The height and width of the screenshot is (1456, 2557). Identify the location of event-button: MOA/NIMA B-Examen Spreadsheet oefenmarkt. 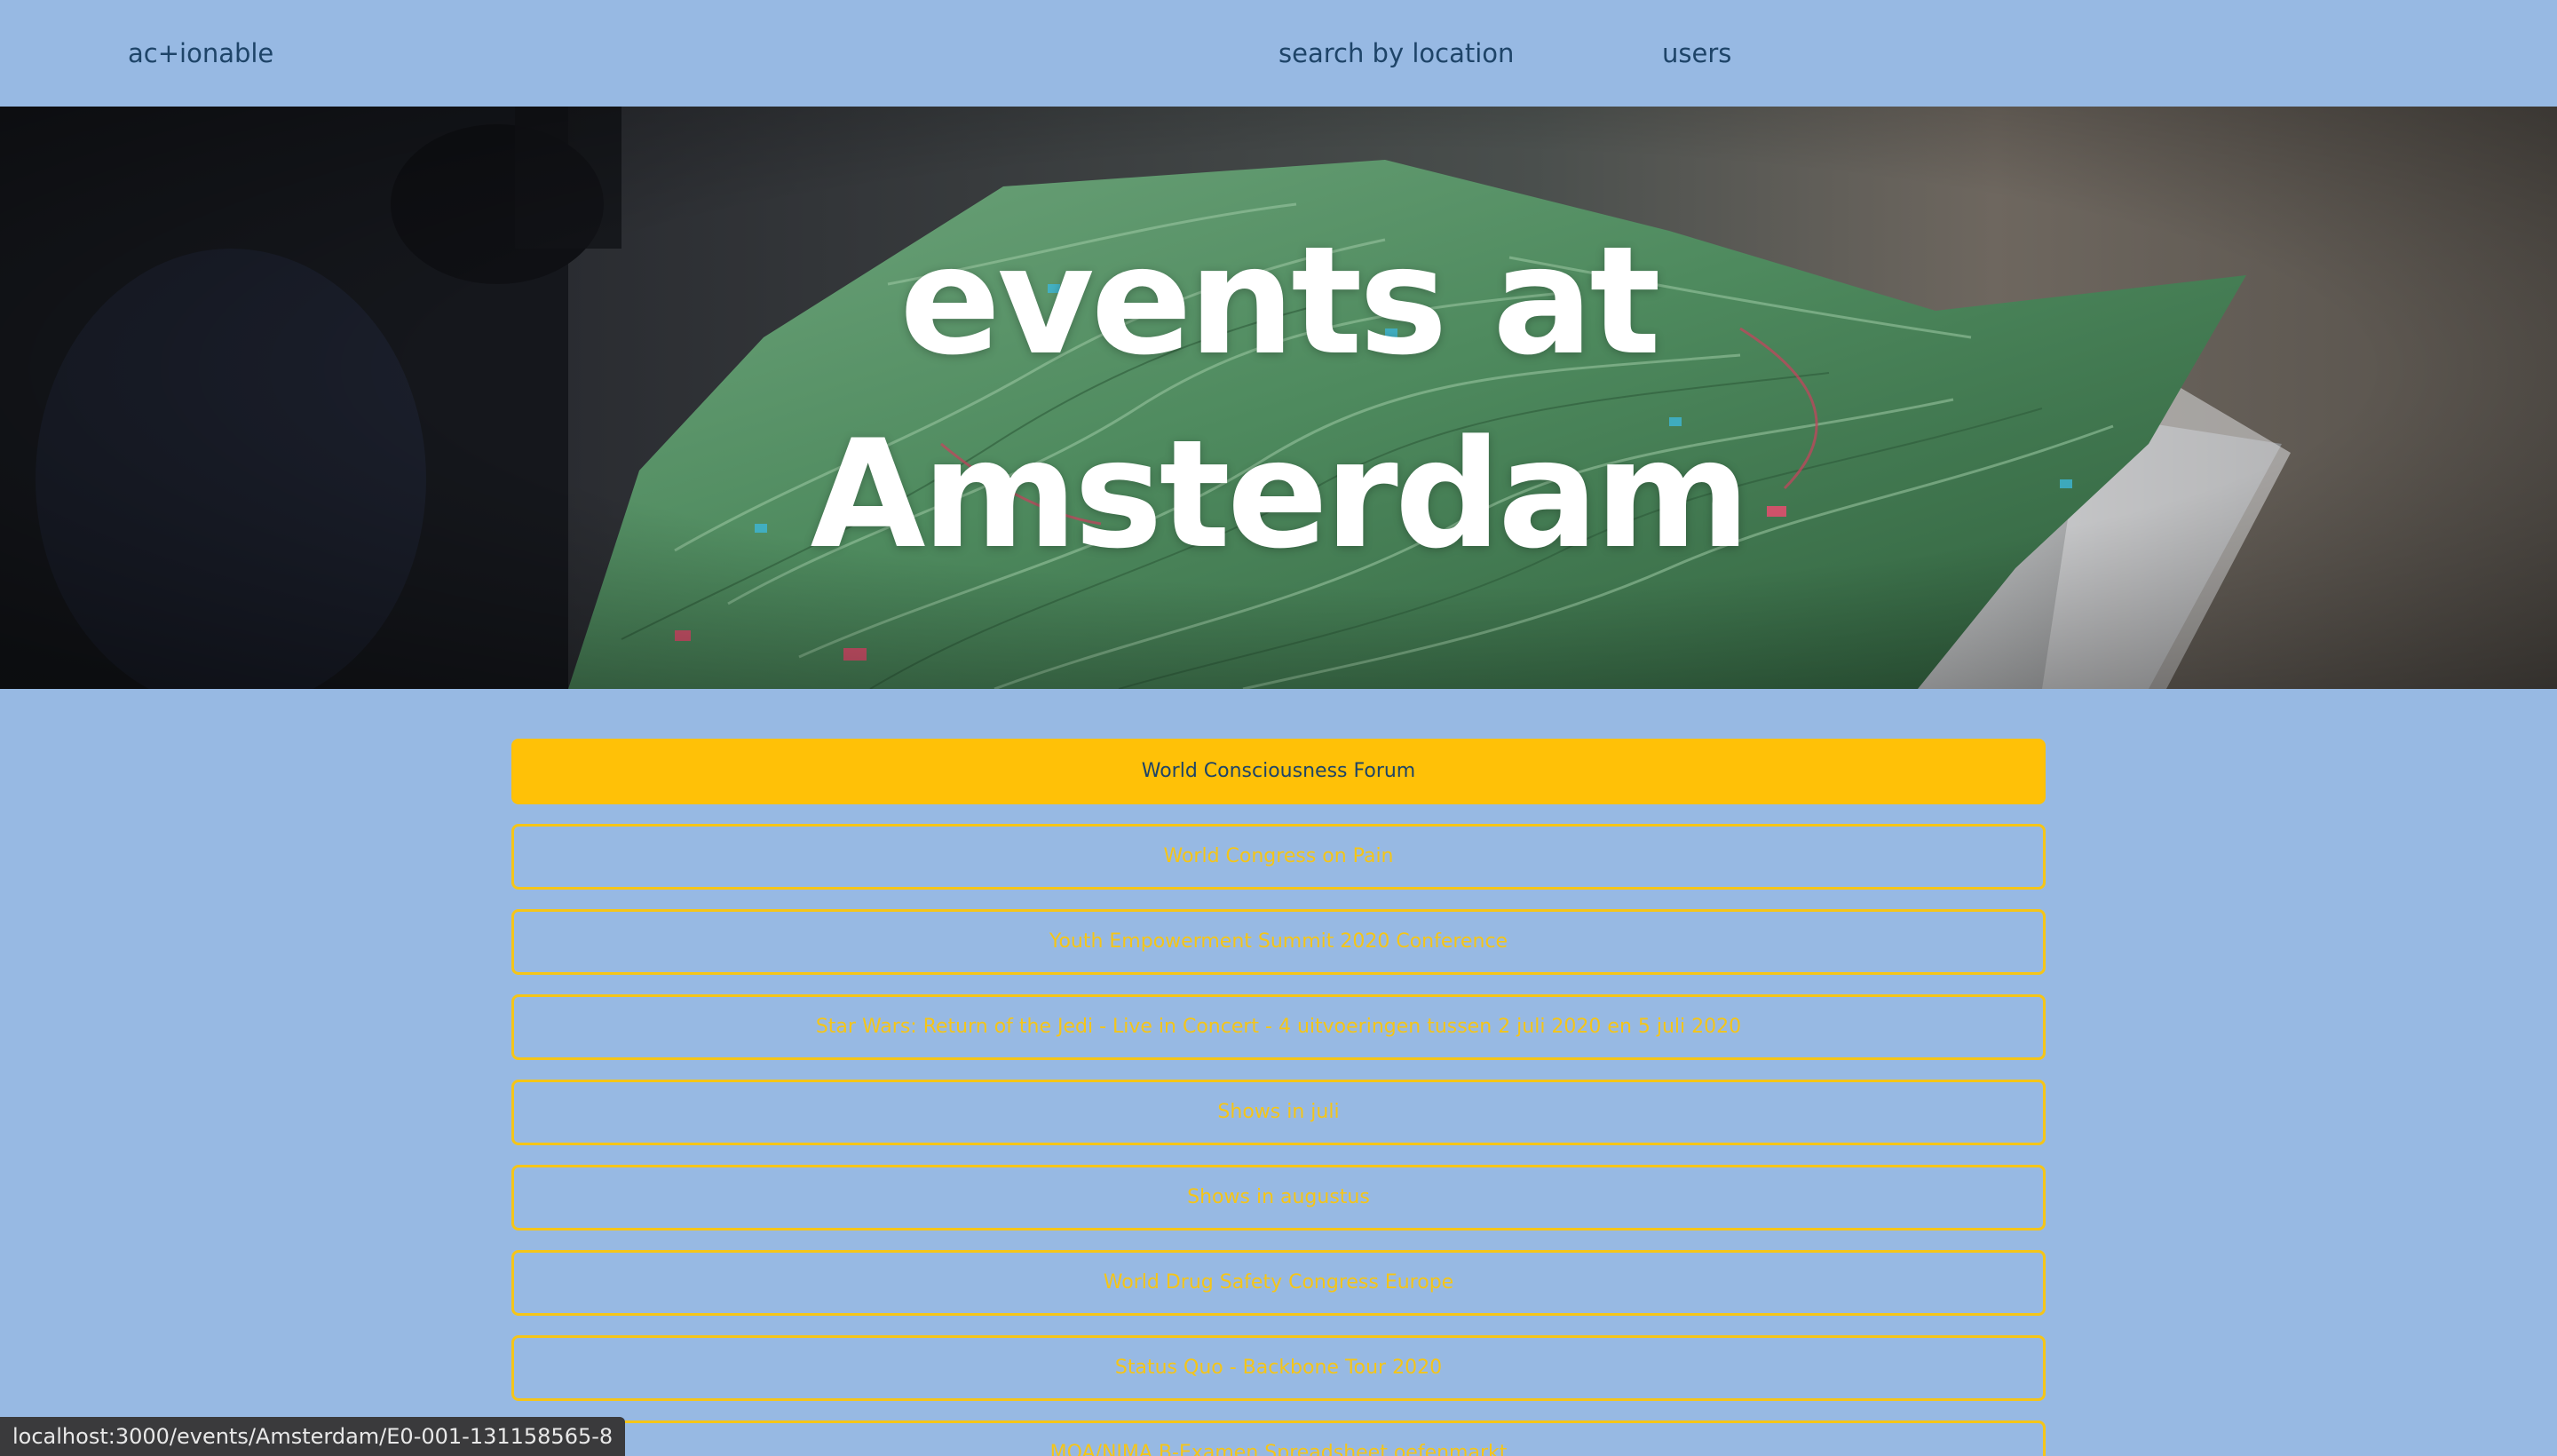
(1278, 1438).